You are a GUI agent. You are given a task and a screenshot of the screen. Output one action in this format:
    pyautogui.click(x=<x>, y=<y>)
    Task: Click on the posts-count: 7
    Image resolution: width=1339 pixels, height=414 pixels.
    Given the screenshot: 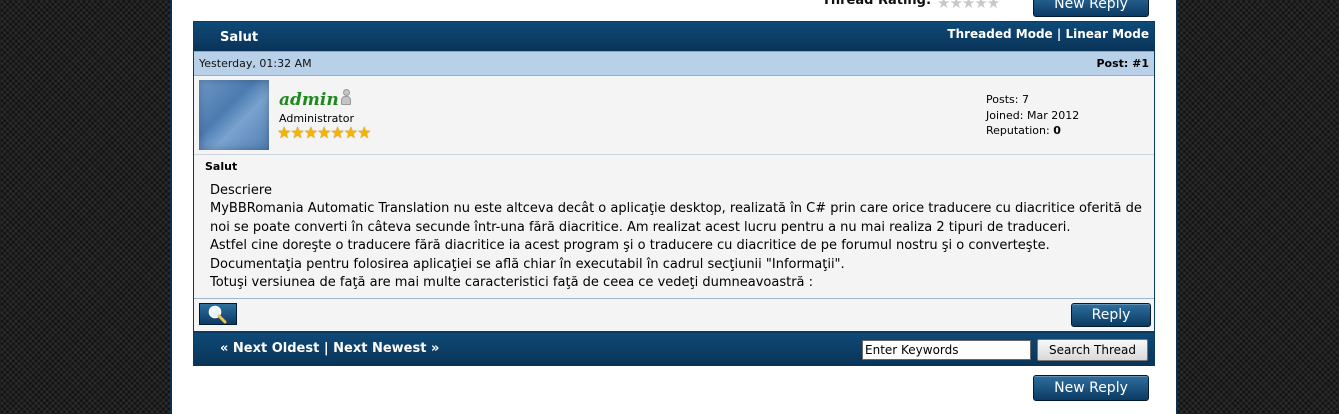 What is the action you would take?
    pyautogui.click(x=1025, y=99)
    